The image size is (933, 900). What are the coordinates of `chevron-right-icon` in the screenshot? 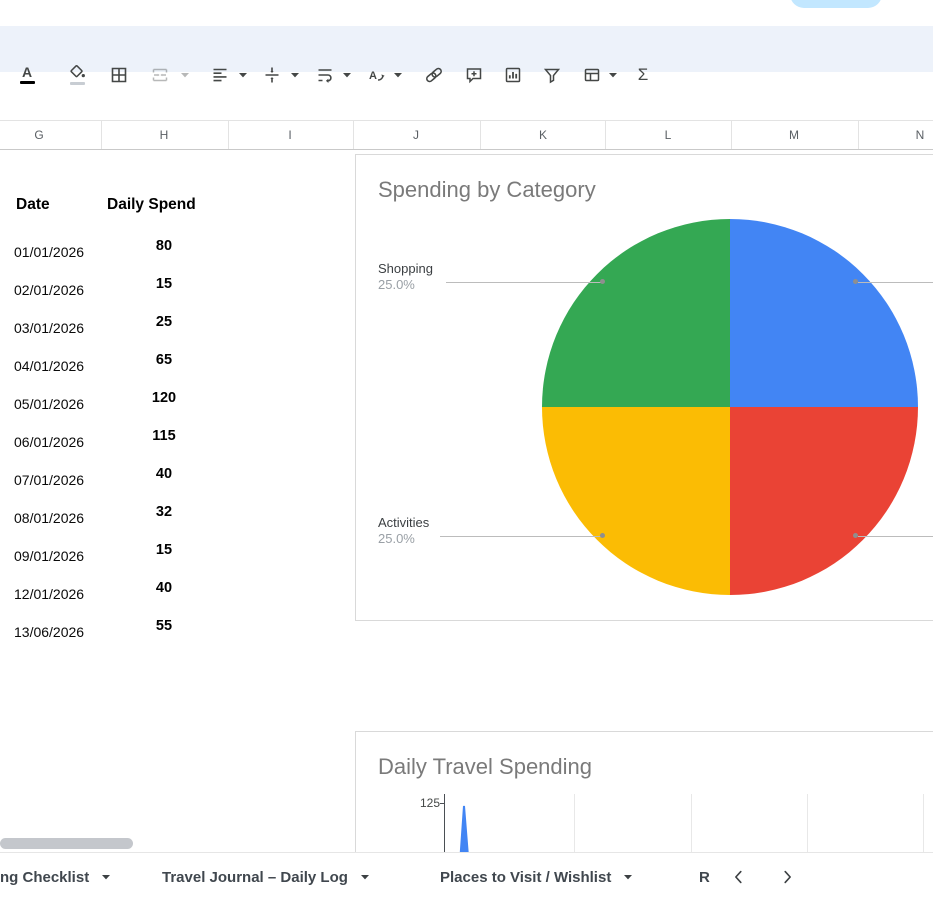 It's located at (787, 877).